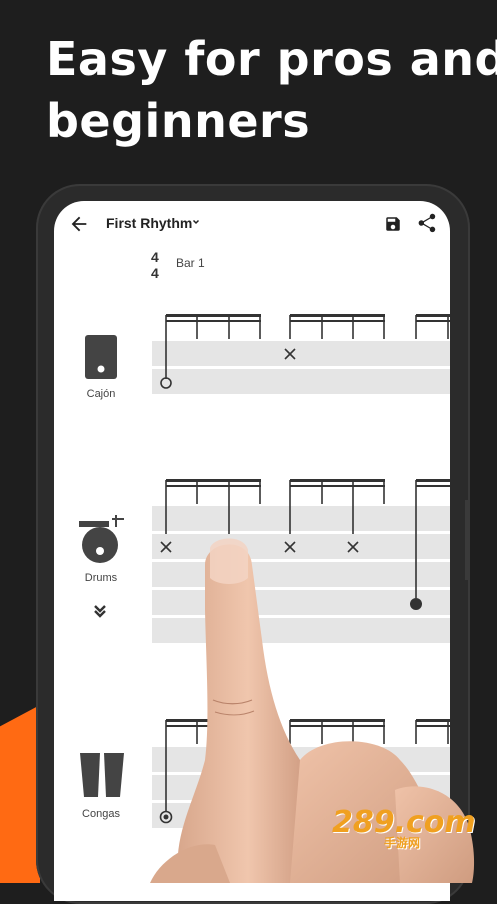 The height and width of the screenshot is (904, 497). I want to click on congas-icon, so click(102, 775).